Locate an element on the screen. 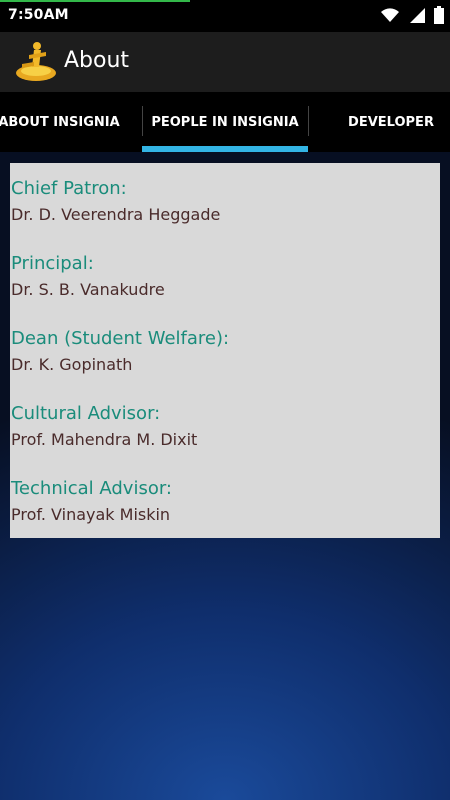  page-title: About is located at coordinates (97, 60).